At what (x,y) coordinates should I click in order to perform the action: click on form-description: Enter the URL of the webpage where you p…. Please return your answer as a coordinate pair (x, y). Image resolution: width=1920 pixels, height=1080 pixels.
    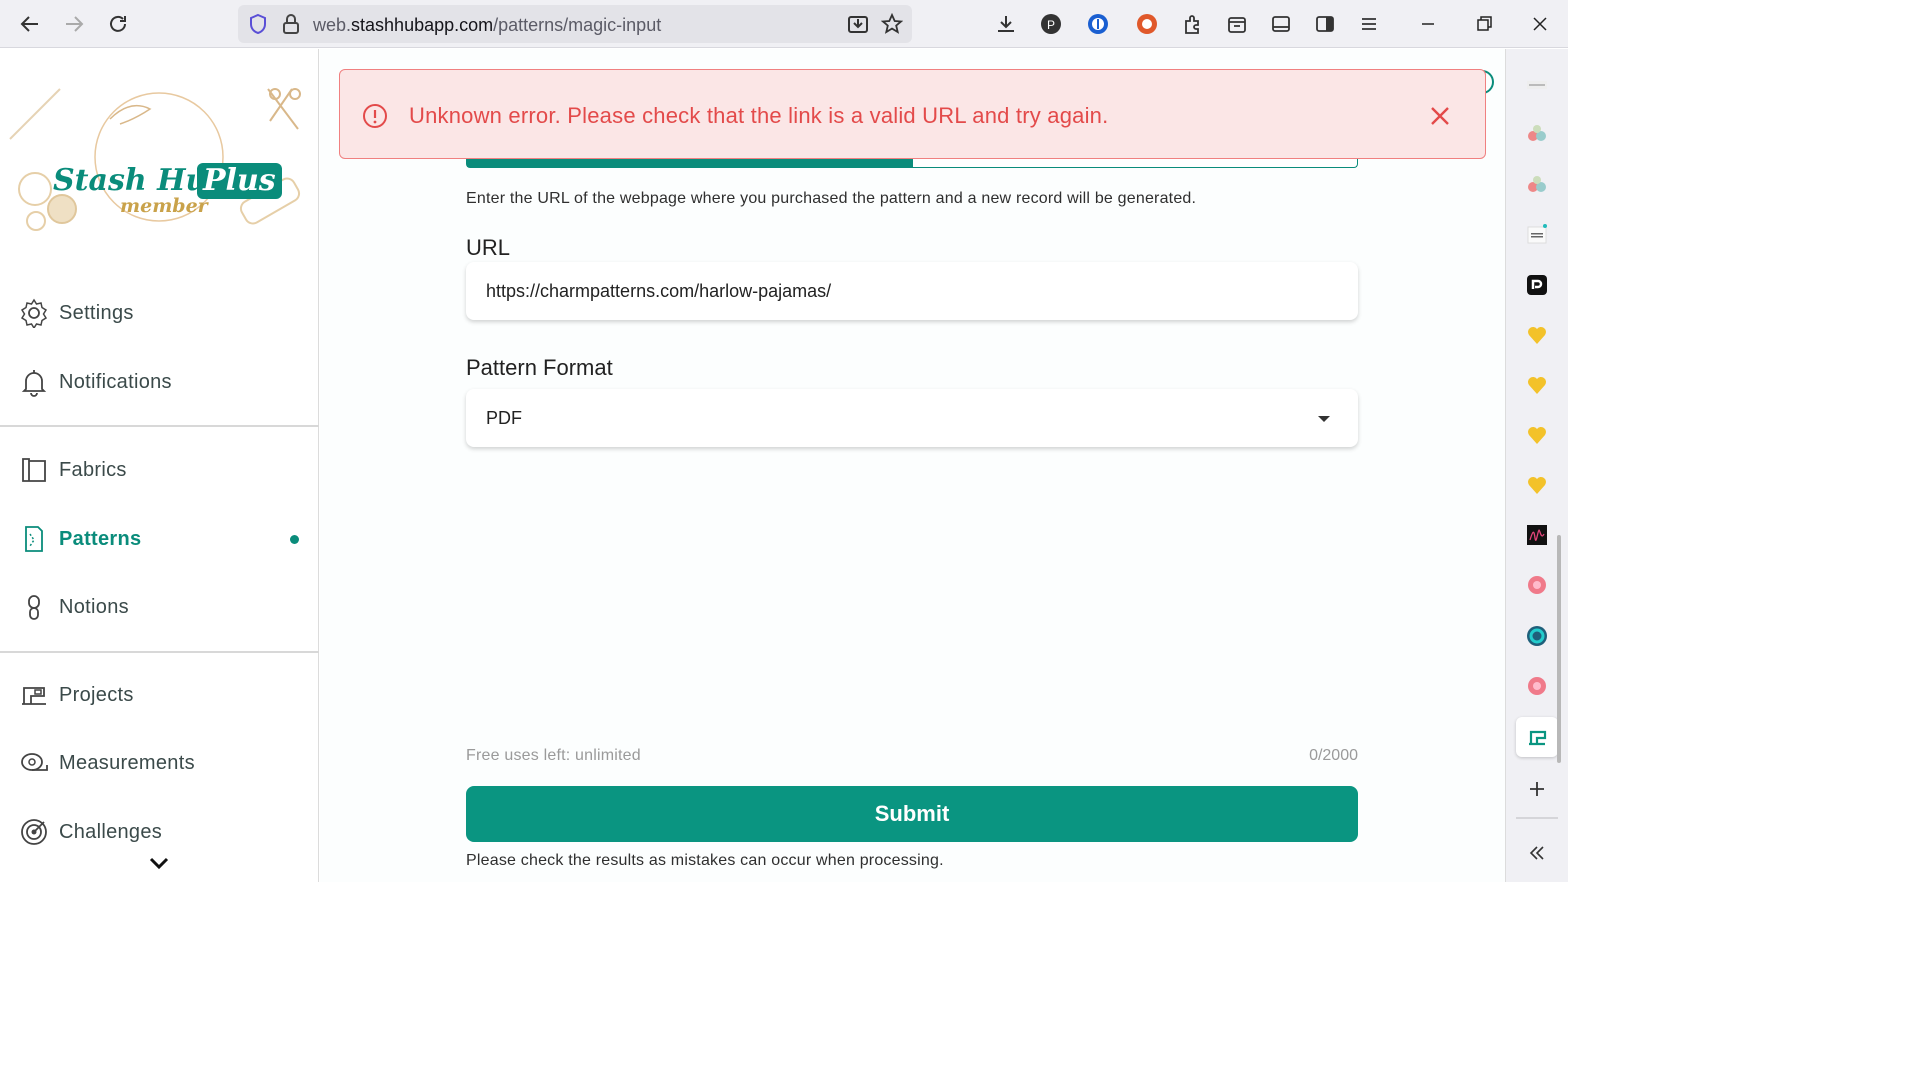
    Looking at the image, I should click on (831, 198).